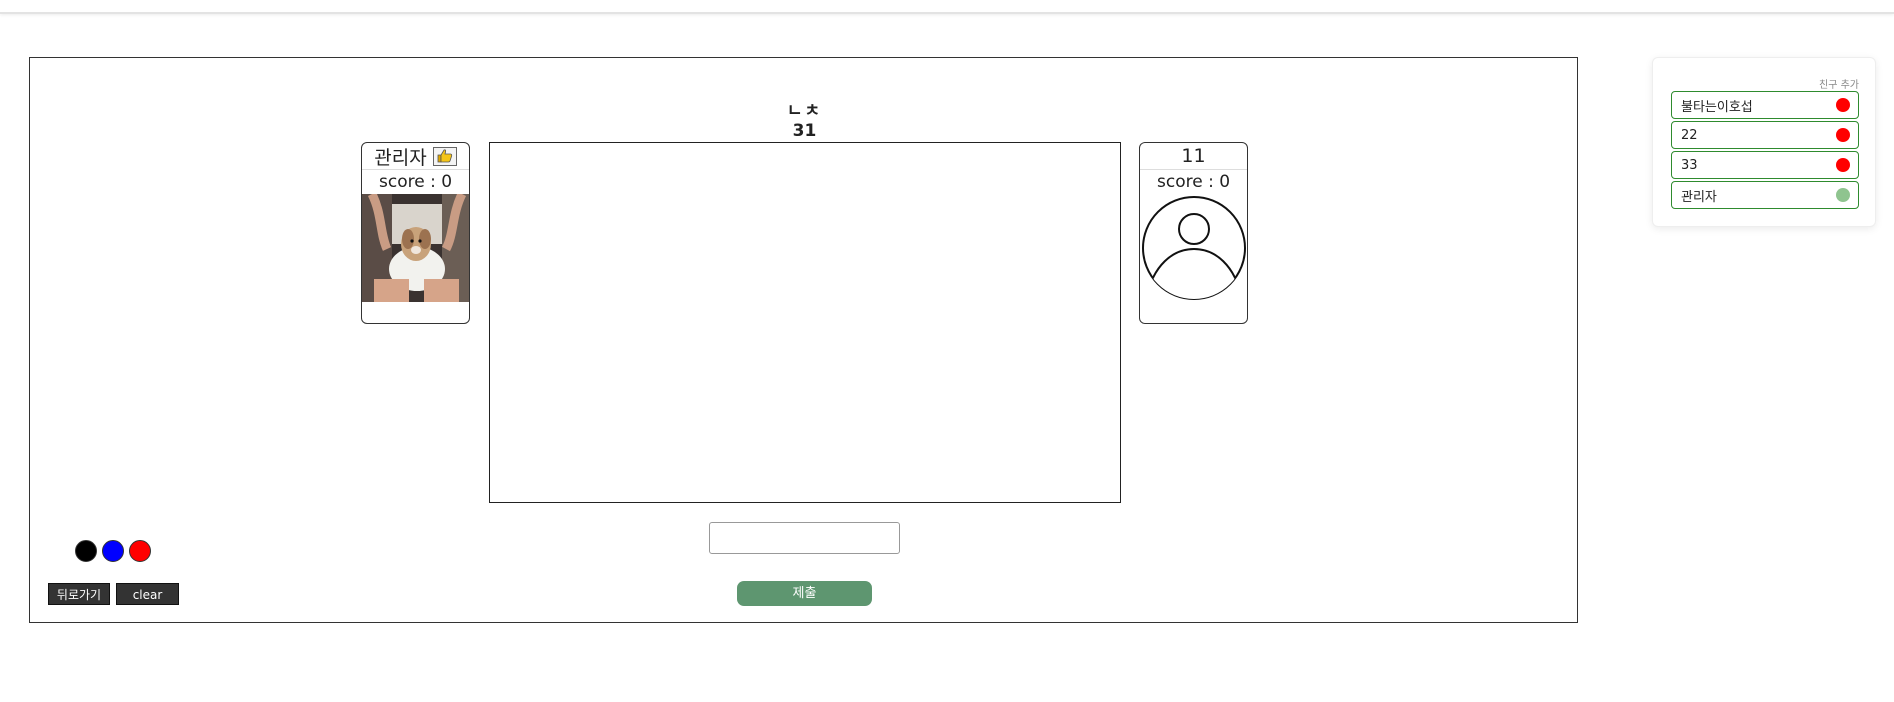  I want to click on color-blue-swatch, so click(113, 551).